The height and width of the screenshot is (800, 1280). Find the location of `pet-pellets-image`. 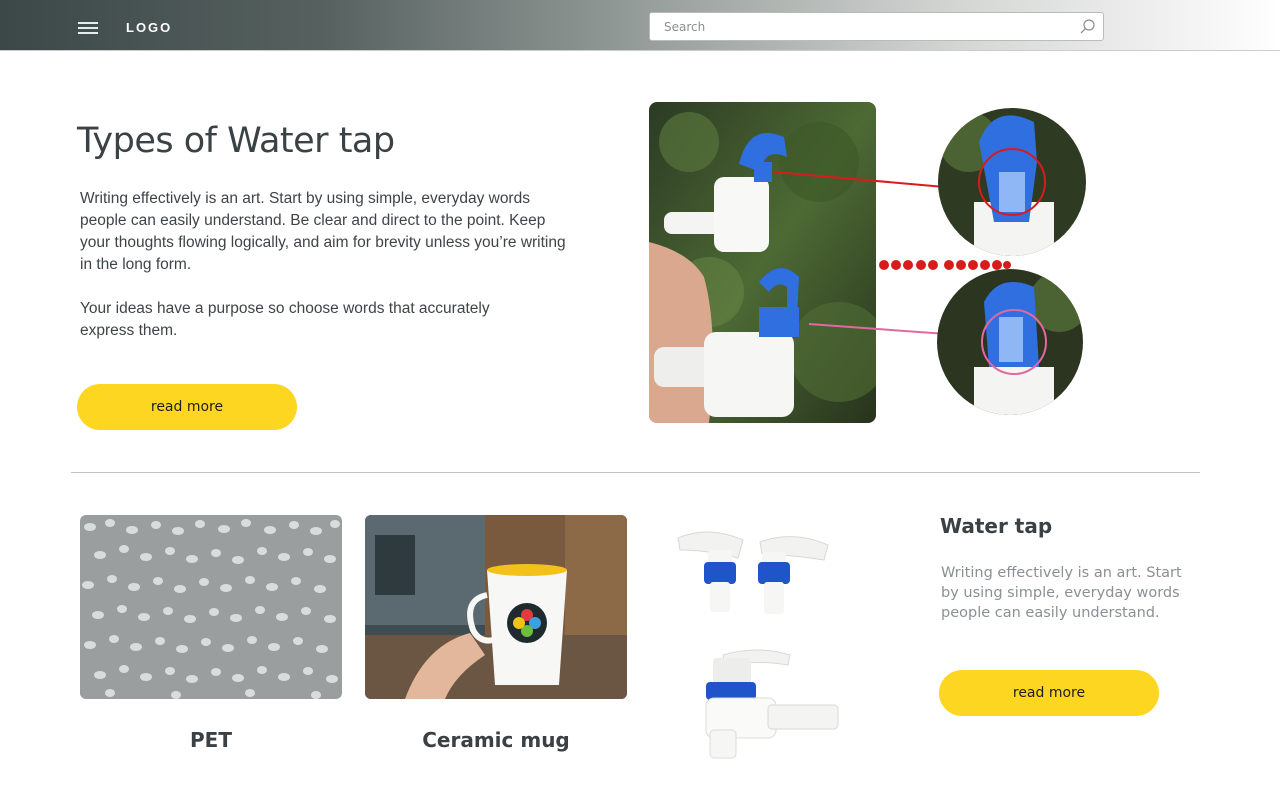

pet-pellets-image is located at coordinates (211, 607).